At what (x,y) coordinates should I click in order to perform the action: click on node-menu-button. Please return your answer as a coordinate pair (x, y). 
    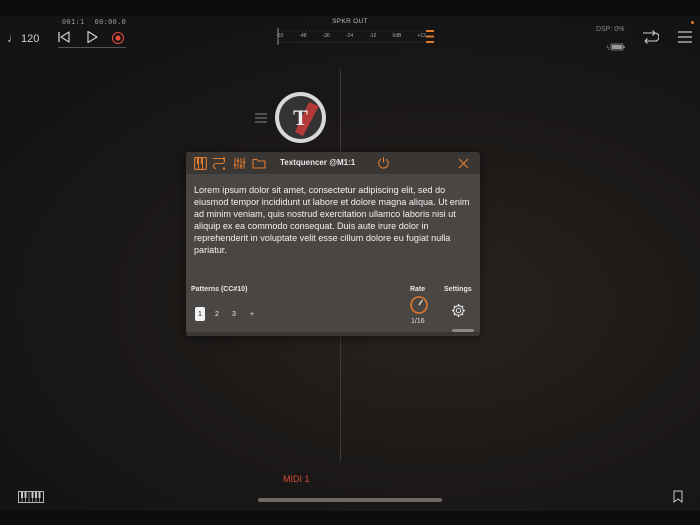
    Looking at the image, I should click on (261, 120).